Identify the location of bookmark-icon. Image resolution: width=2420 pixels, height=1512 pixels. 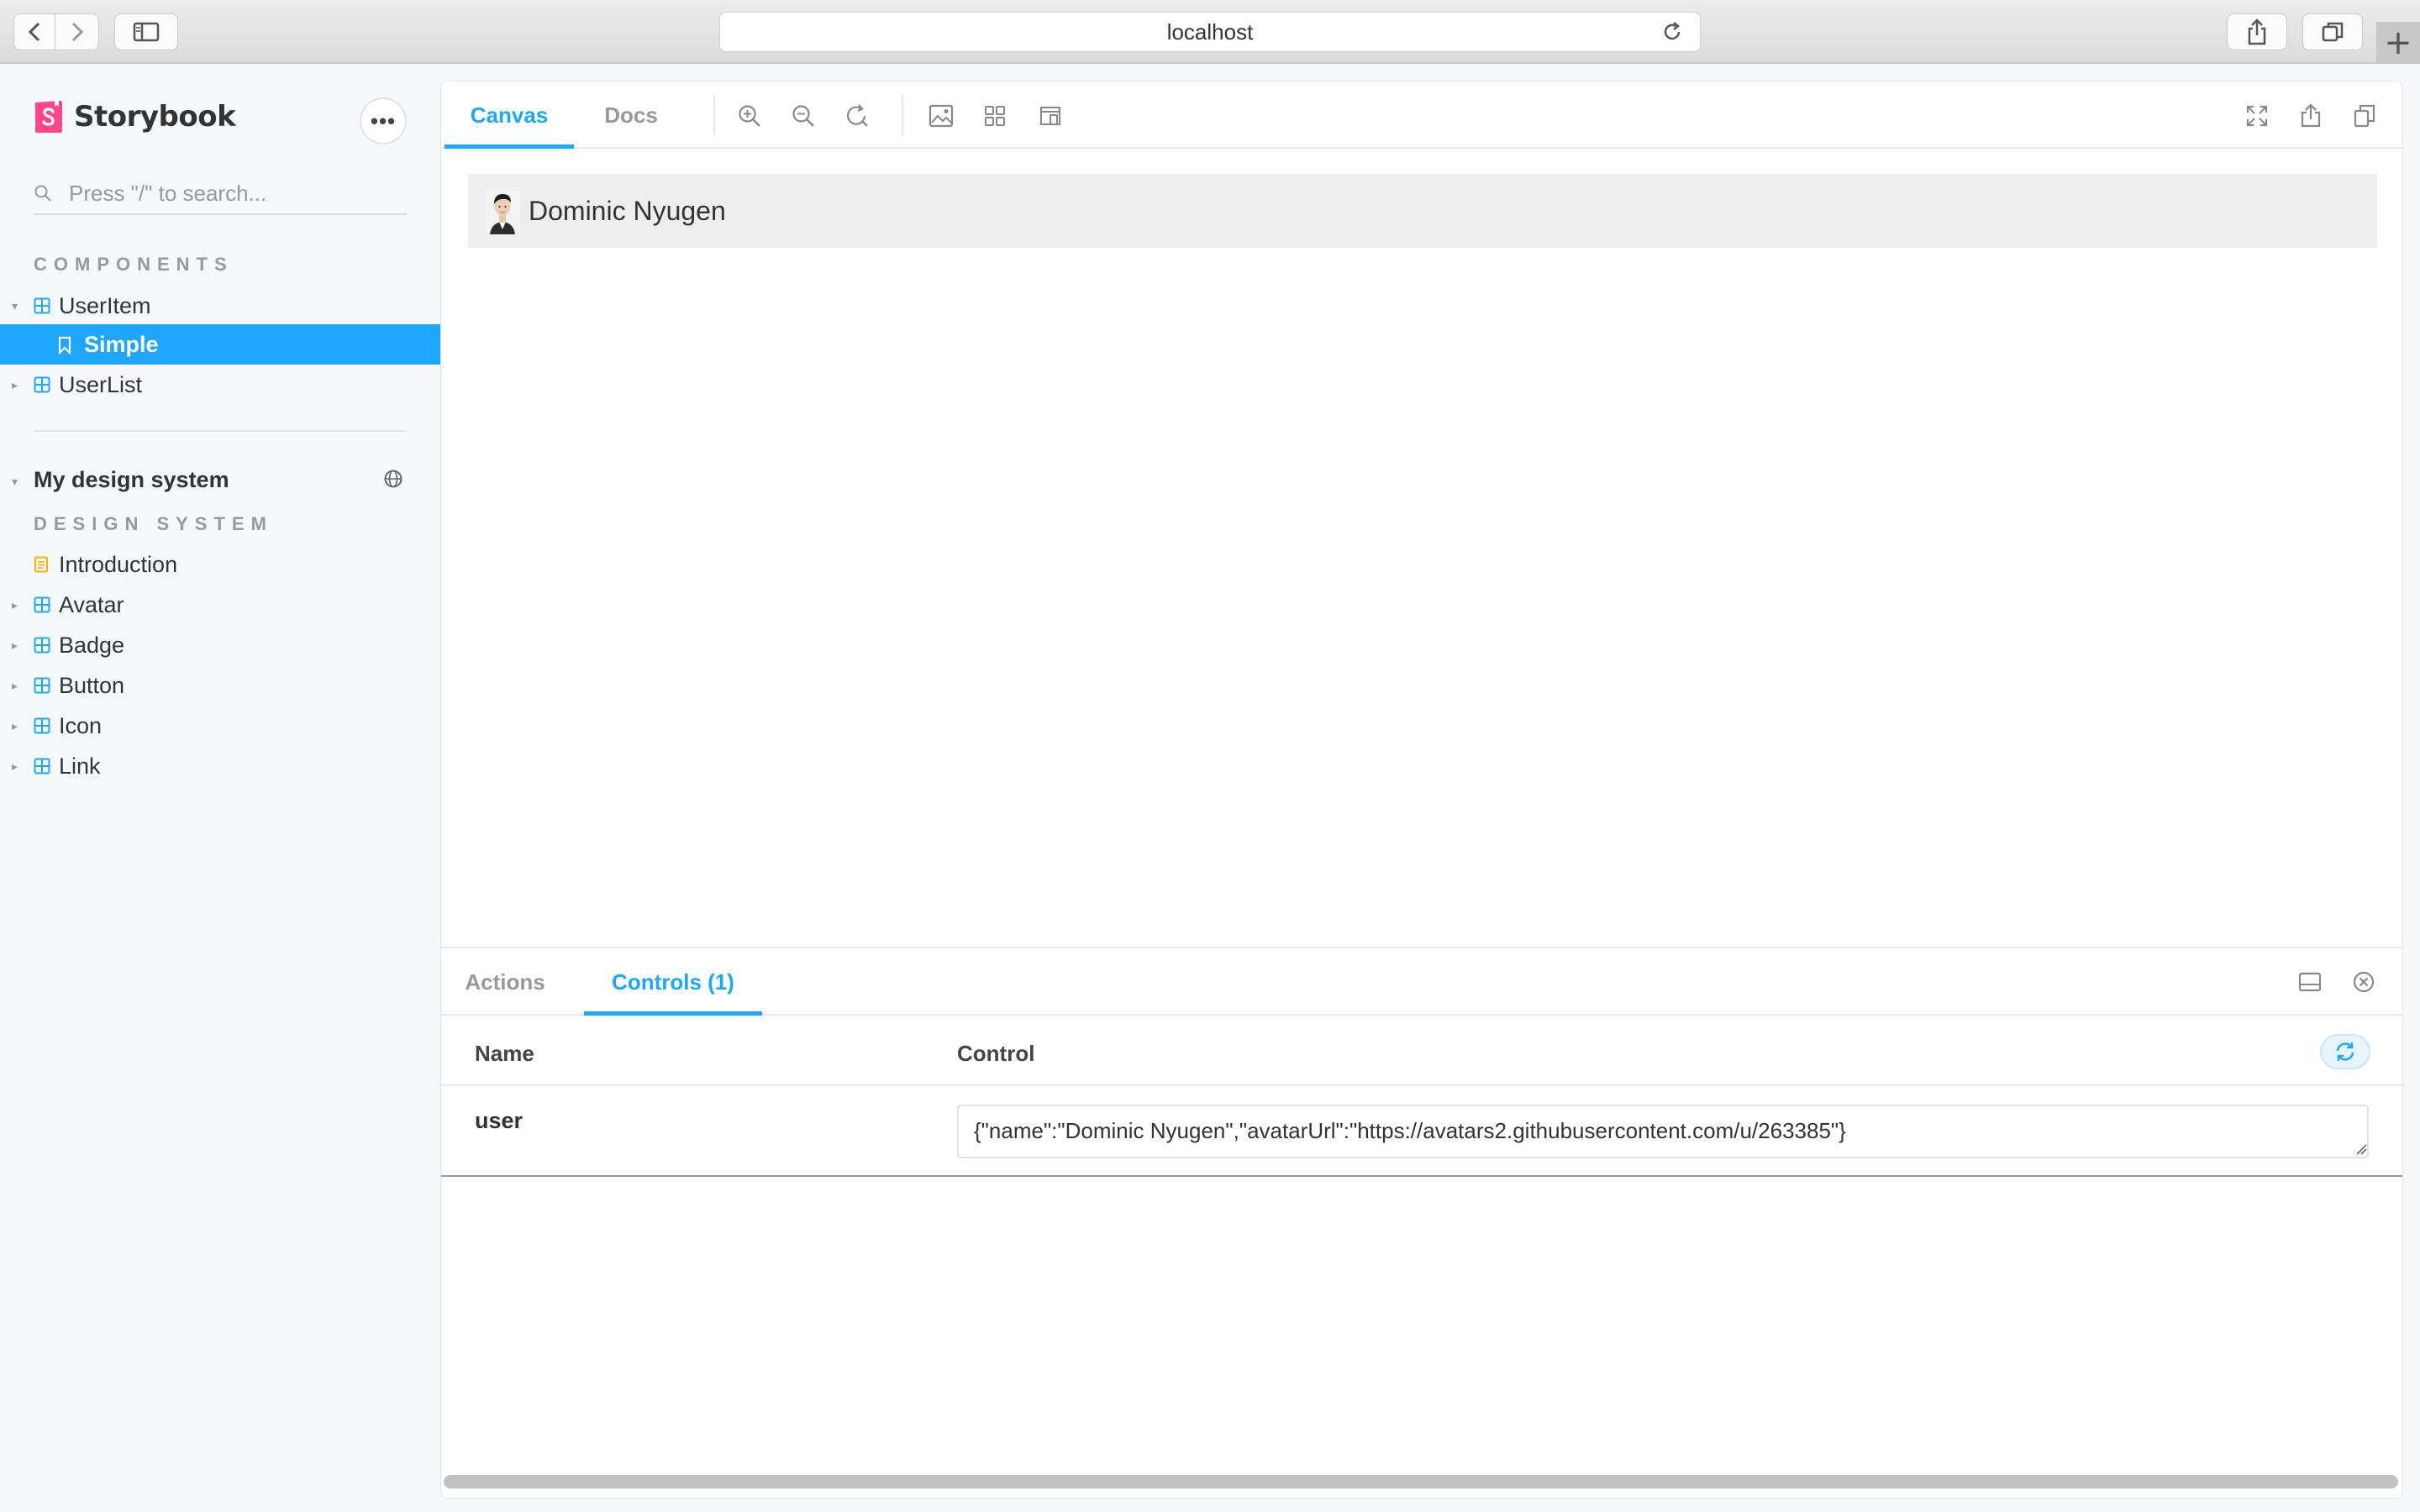
(64, 345).